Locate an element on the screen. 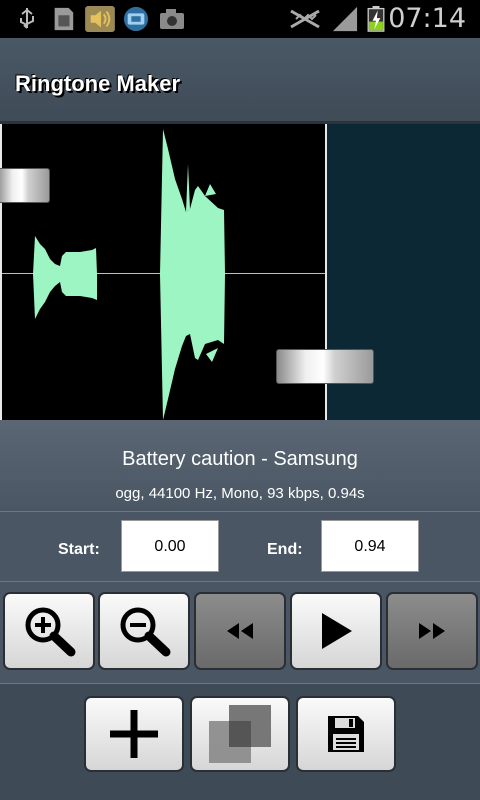 The image size is (480, 800). save-button is located at coordinates (346, 734).